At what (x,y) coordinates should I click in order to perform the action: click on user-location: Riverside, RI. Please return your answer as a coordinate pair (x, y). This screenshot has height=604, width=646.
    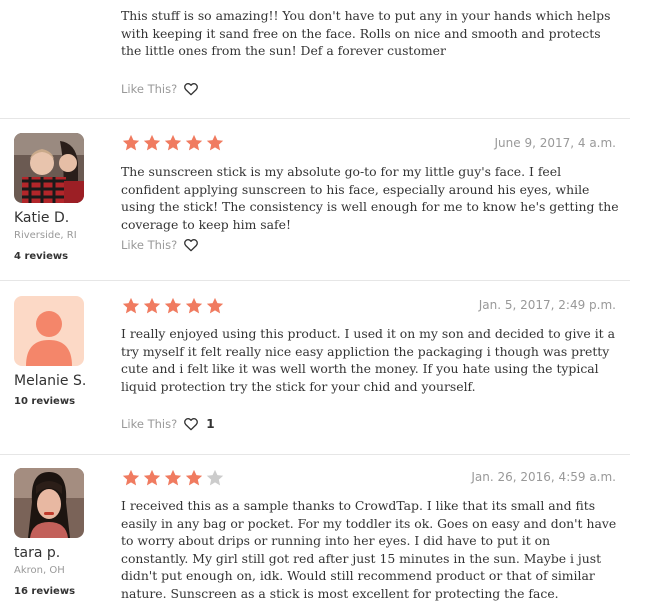
    Looking at the image, I should click on (45, 235).